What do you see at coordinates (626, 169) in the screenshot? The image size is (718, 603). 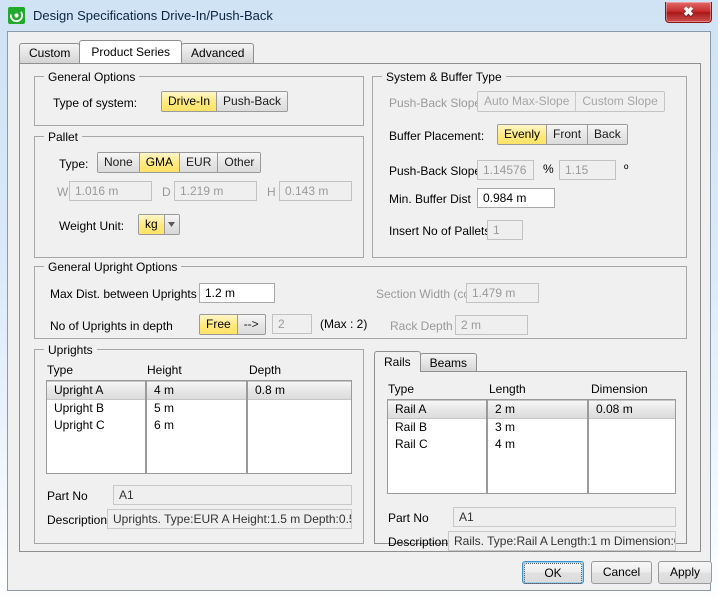 I see `degree-symbol: º` at bounding box center [626, 169].